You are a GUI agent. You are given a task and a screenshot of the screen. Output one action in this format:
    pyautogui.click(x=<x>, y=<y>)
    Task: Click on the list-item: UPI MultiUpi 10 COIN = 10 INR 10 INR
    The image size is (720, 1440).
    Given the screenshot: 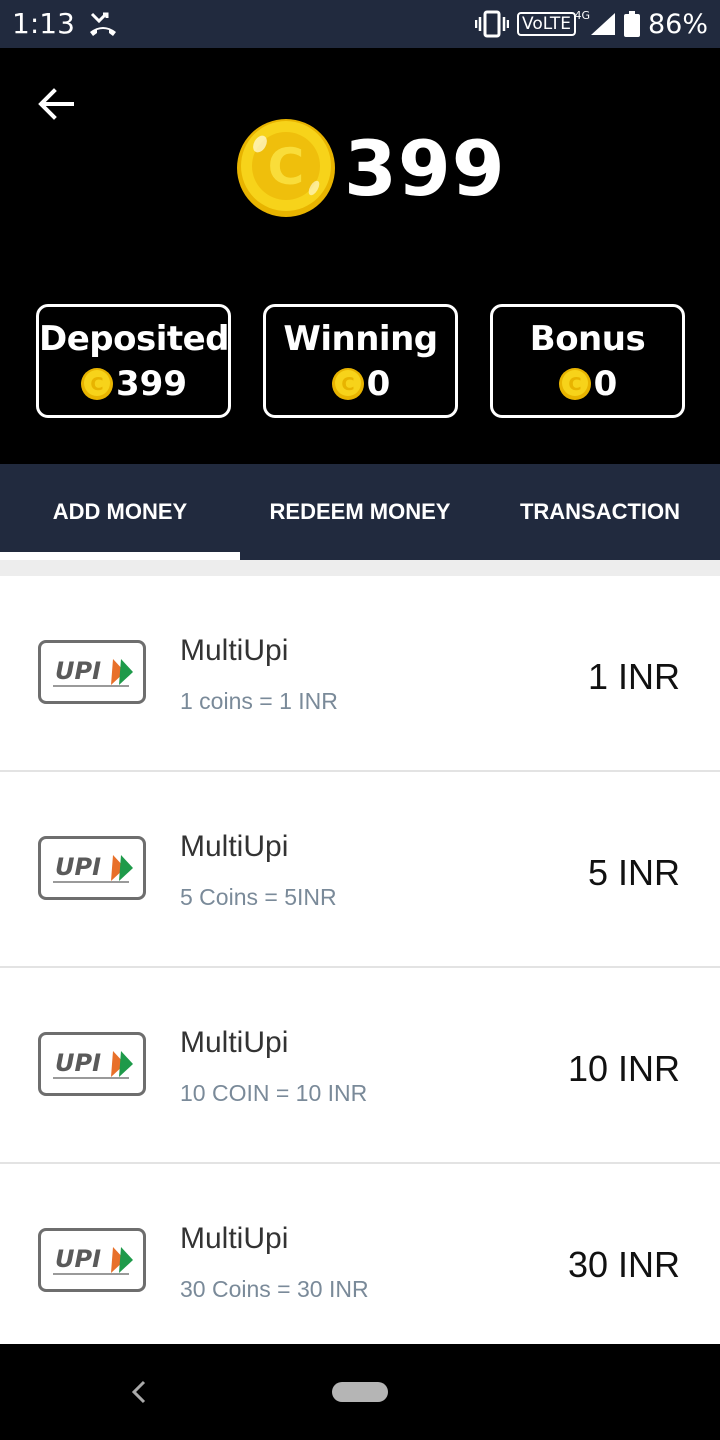 What is the action you would take?
    pyautogui.click(x=360, y=1066)
    